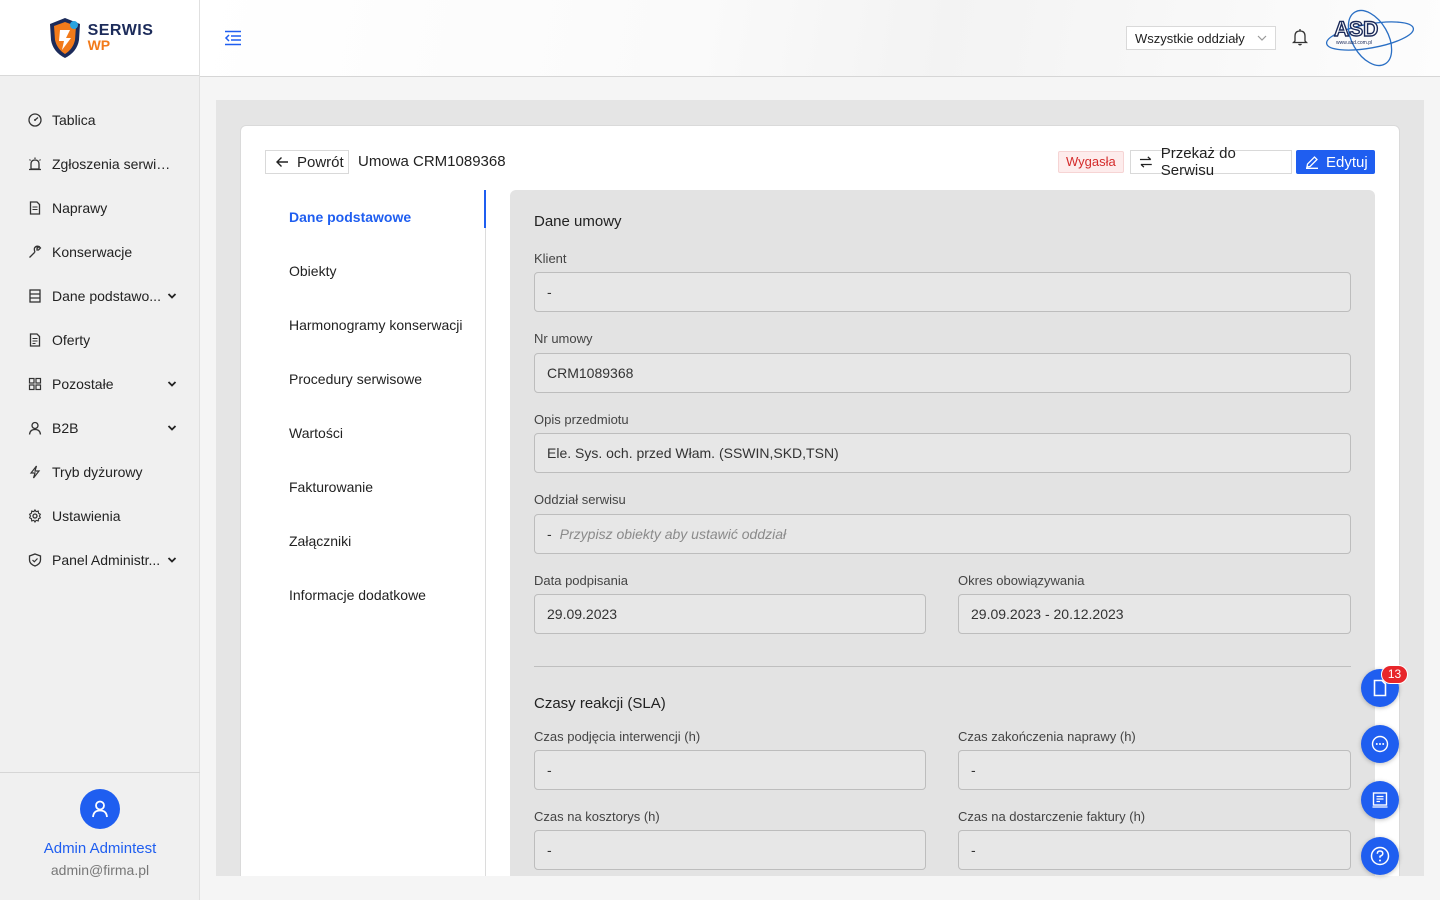 This screenshot has height=900, width=1440. I want to click on service-branch-placeholder: Przypisz obiekty aby ustawić oddział, so click(673, 534).